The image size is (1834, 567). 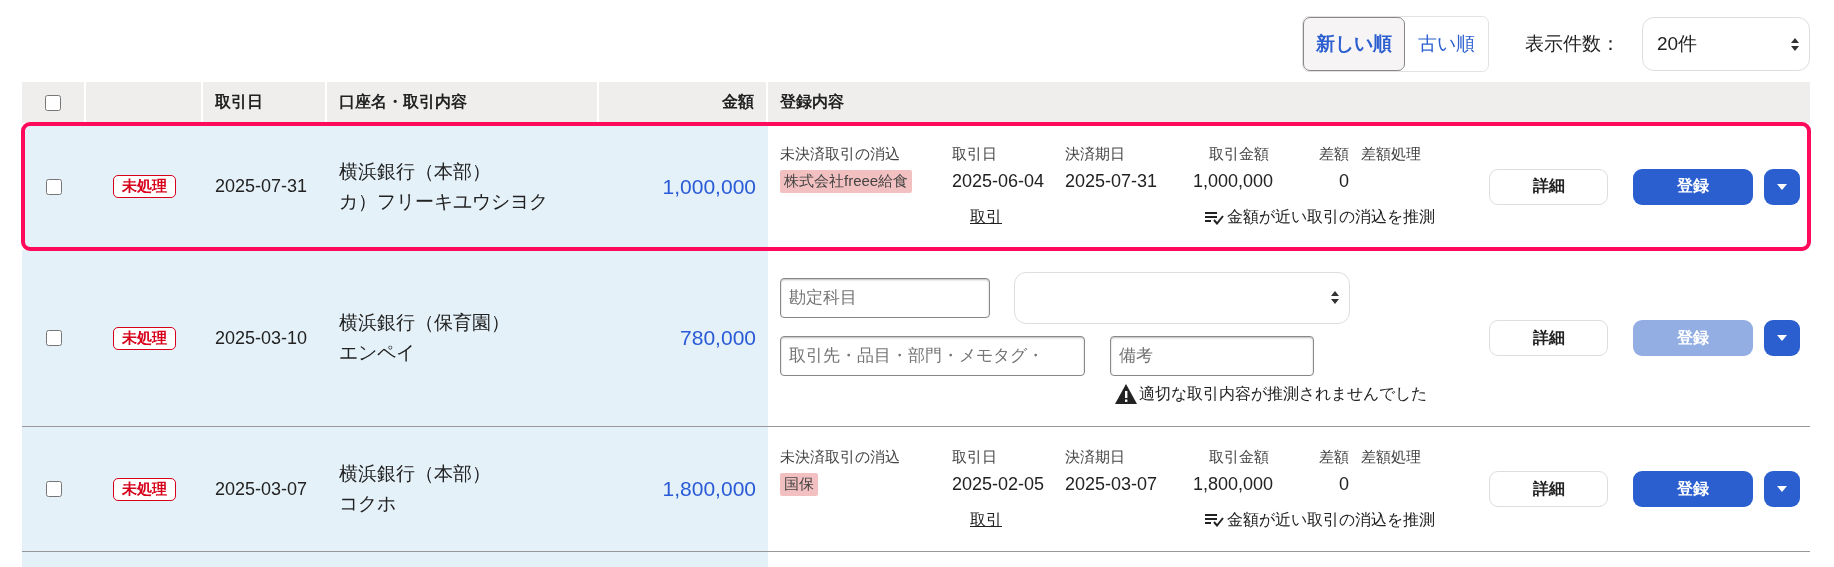 I want to click on amount-text: 780,000, so click(x=718, y=338).